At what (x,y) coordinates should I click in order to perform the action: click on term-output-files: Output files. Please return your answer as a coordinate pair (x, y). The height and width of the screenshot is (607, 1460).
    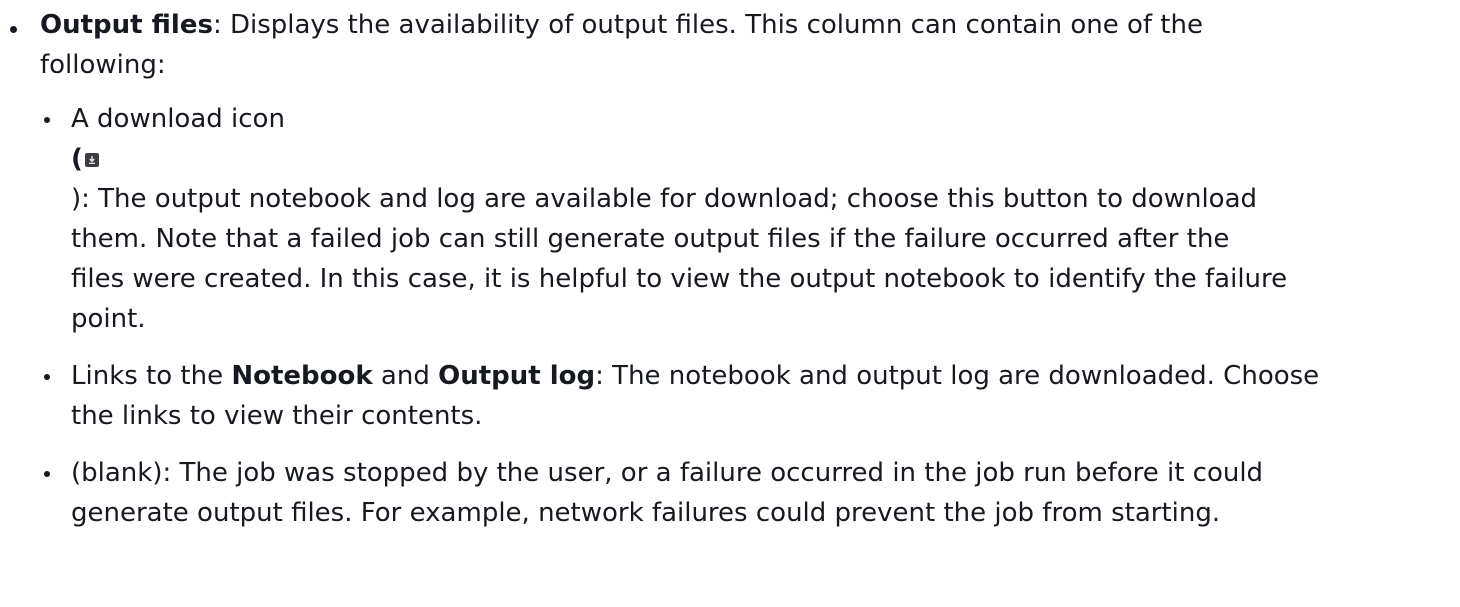
    Looking at the image, I should click on (126, 25).